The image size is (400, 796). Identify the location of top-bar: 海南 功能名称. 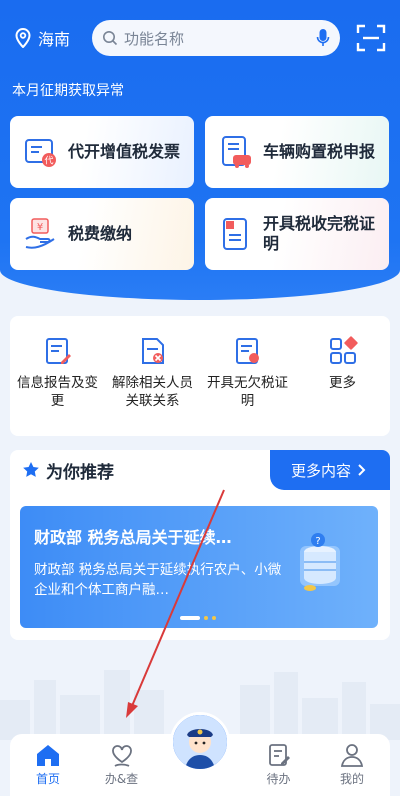
(200, 38).